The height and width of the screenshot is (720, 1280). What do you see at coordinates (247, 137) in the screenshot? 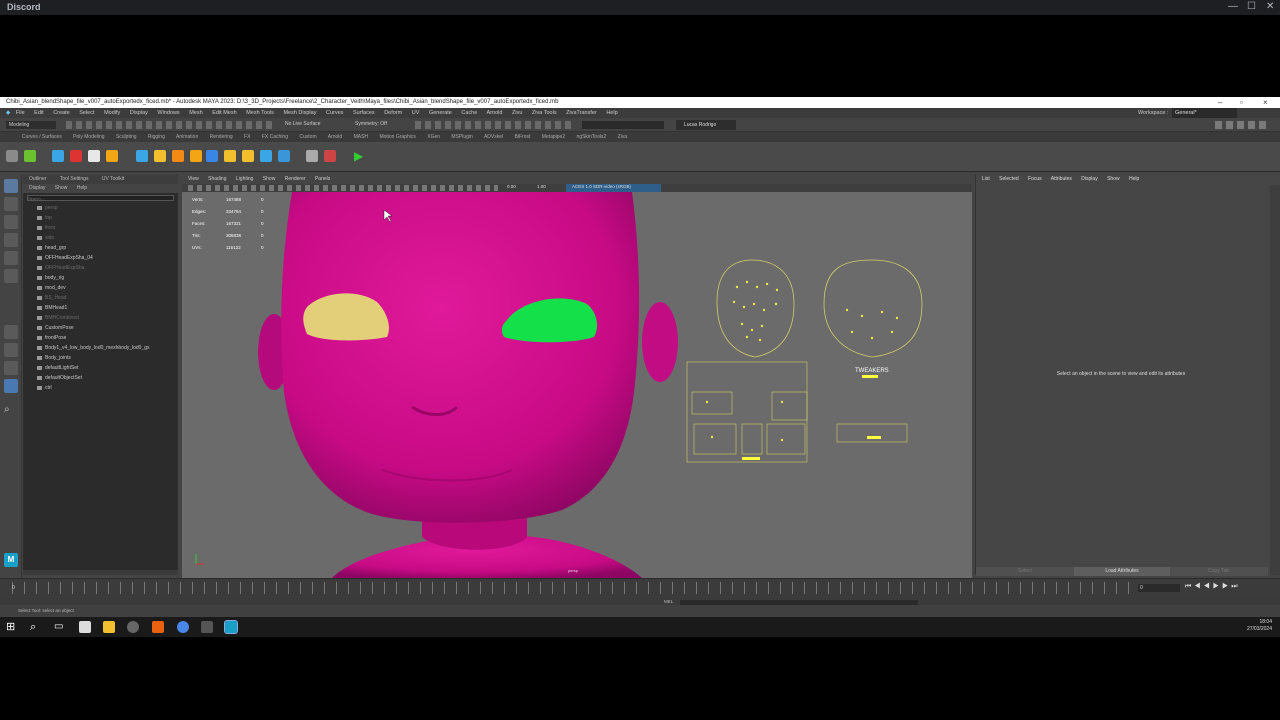
I see `shelf-tab: FX` at bounding box center [247, 137].